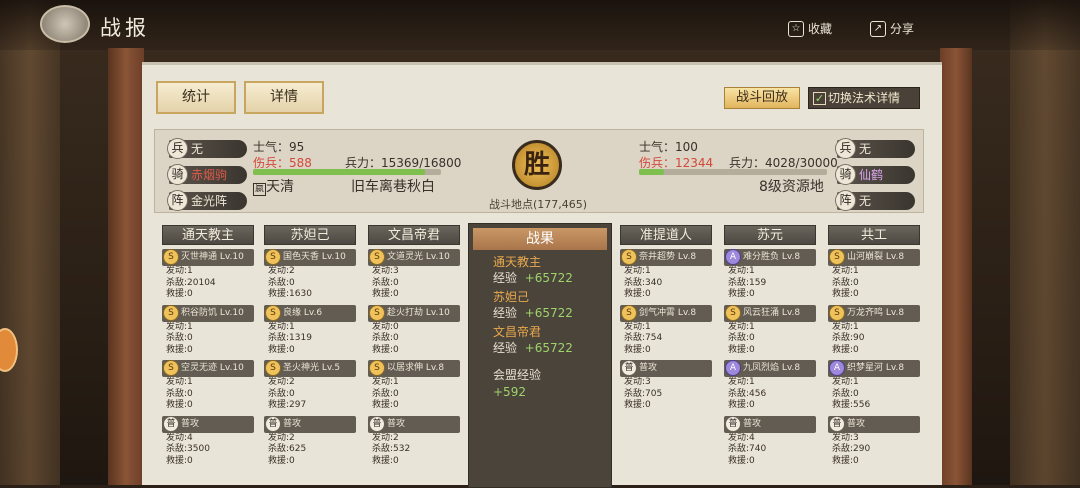  I want to click on skill-row: S 圣火神光 Lv.5, so click(310, 368).